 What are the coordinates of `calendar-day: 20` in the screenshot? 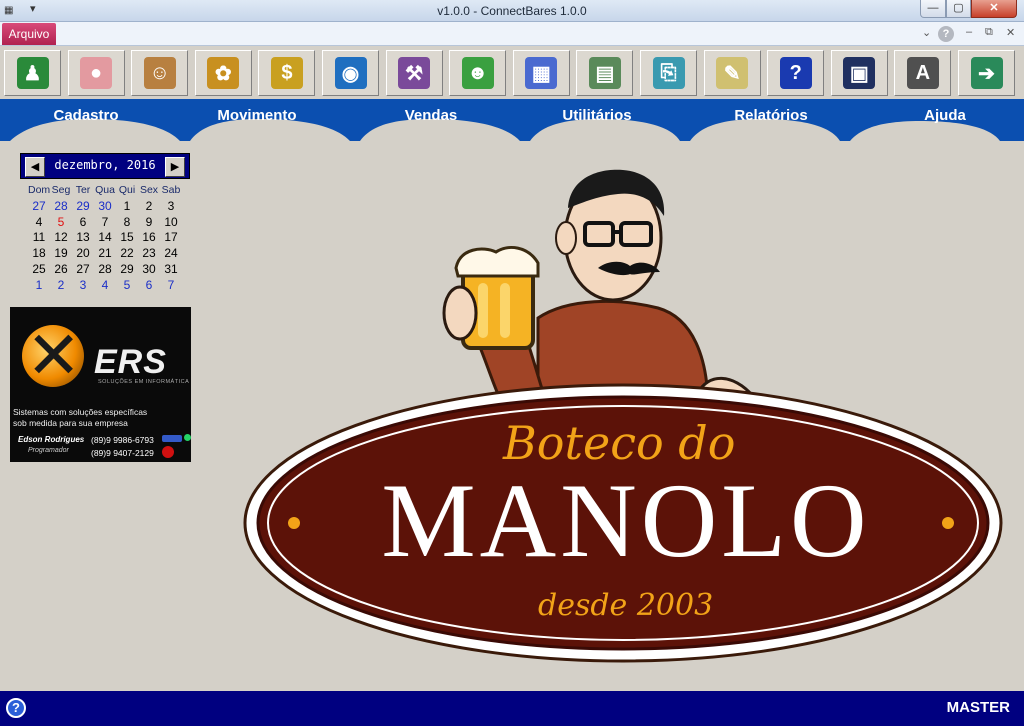 It's located at (83, 254).